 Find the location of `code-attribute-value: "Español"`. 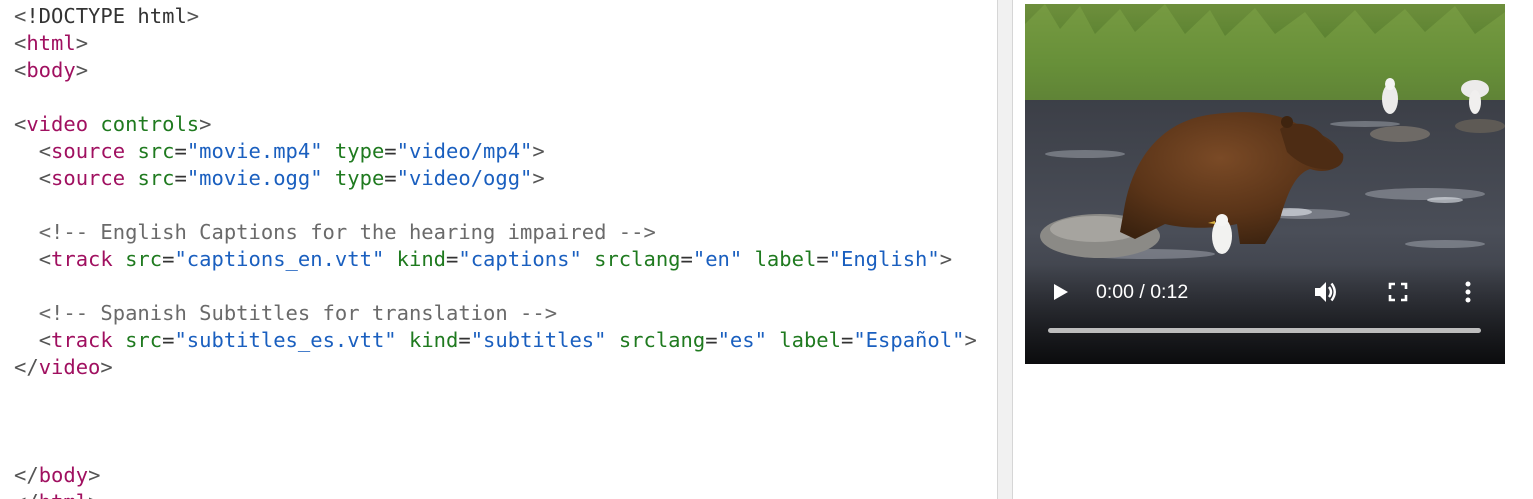

code-attribute-value: "Español" is located at coordinates (909, 340).